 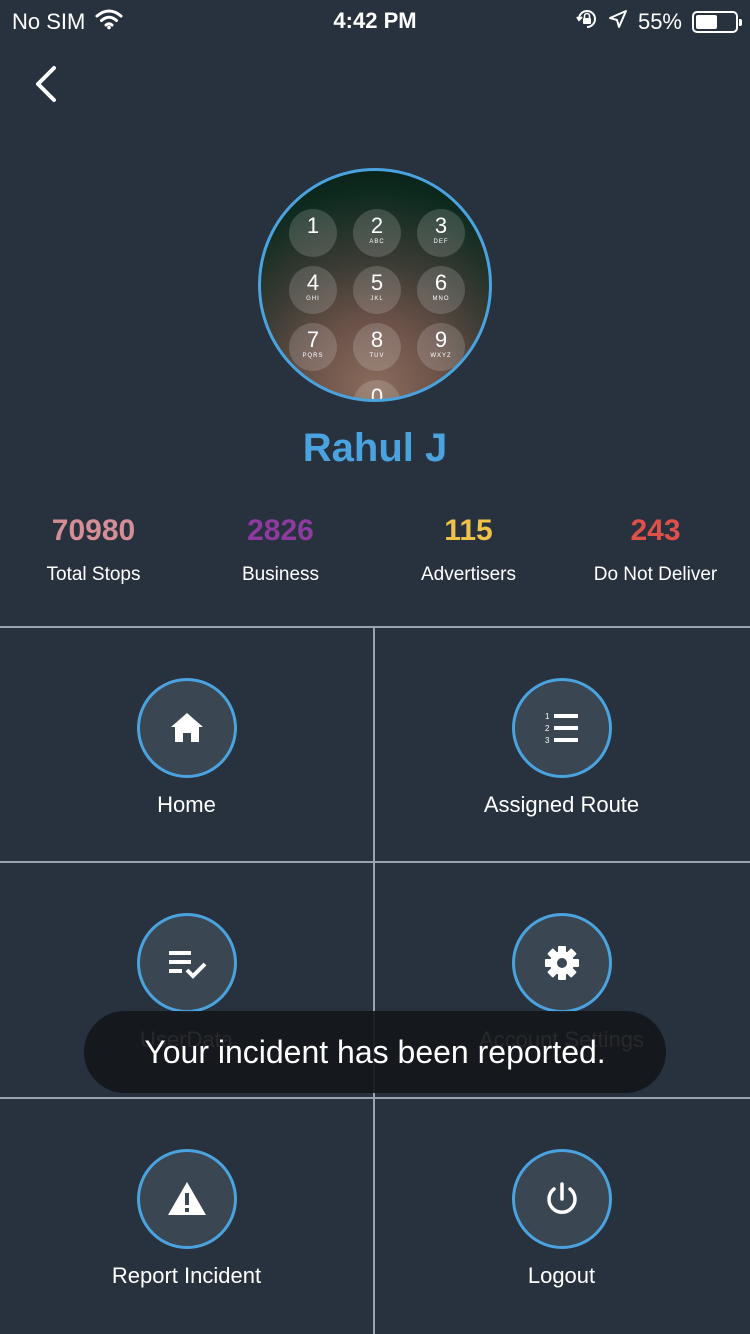 I want to click on menu-item-report-incident: Report Incident, so click(x=186, y=1216).